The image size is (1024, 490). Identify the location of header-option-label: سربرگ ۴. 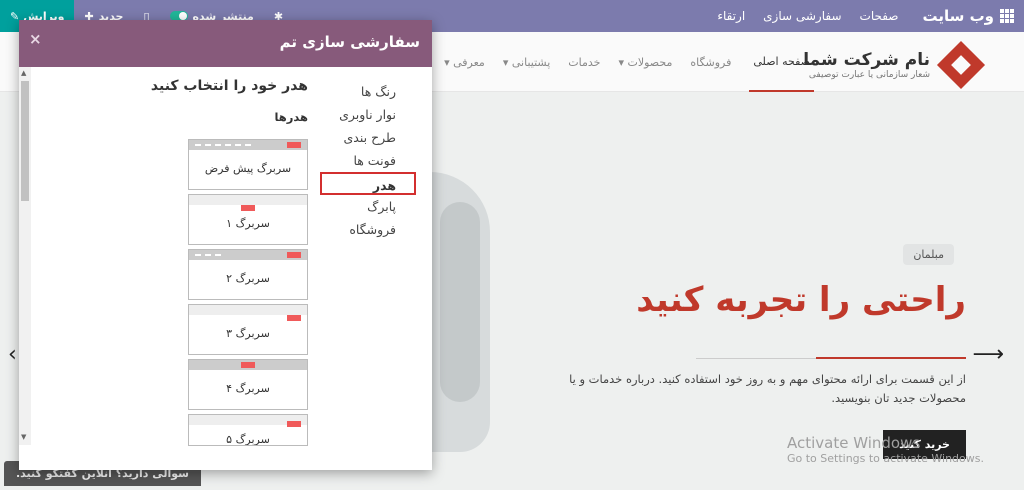
(248, 388).